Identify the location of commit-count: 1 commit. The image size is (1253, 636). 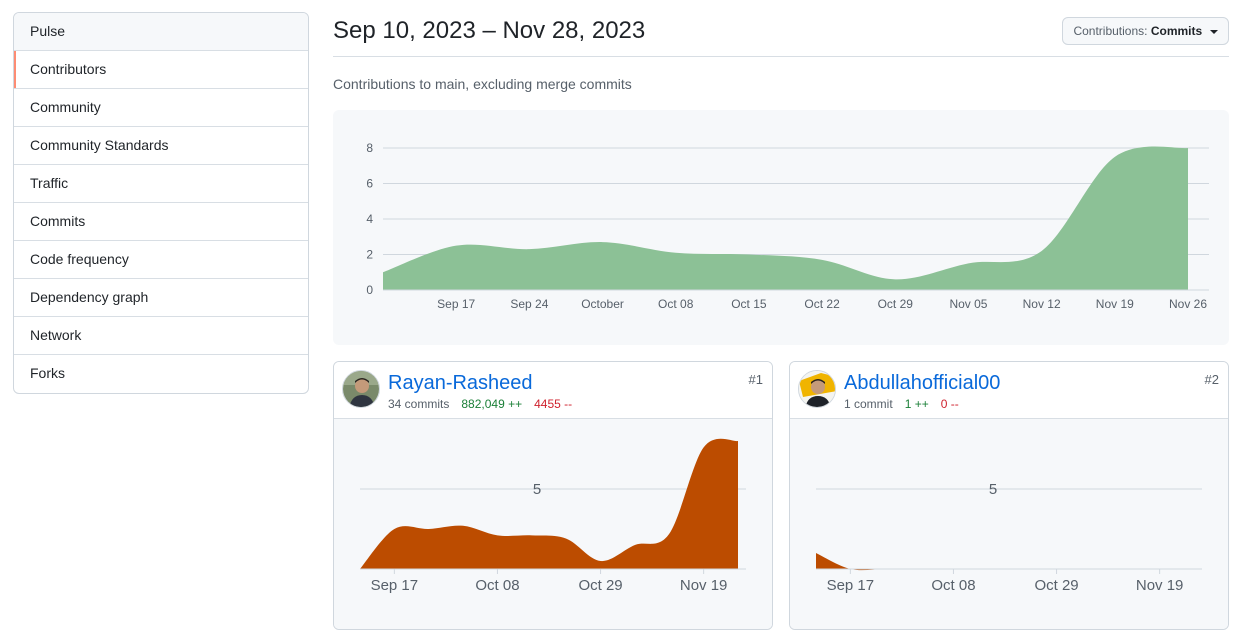
(868, 404).